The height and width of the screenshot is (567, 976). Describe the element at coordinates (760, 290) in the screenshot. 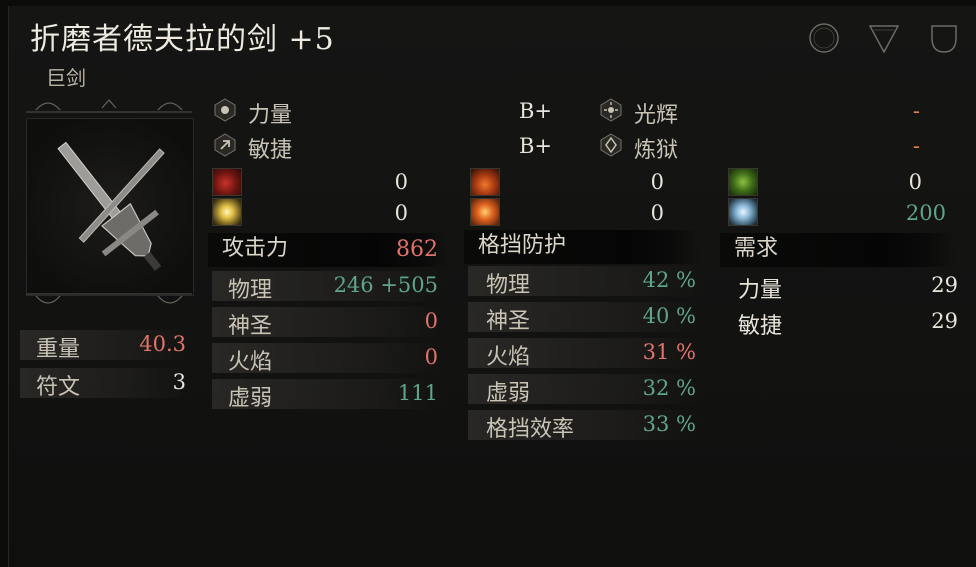

I see `req-label-strength: 力量` at that location.